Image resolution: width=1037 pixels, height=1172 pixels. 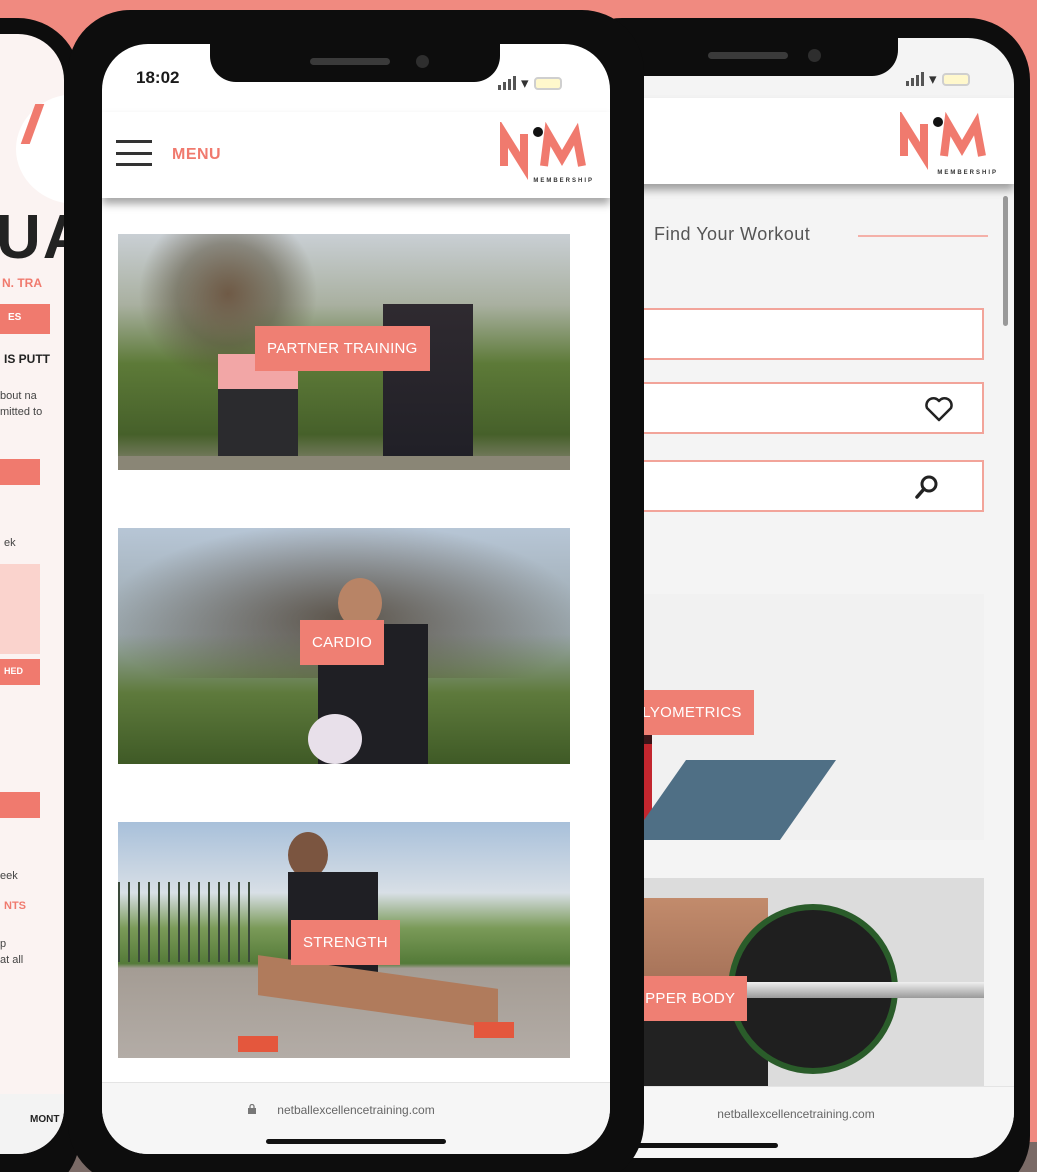 What do you see at coordinates (525, 83) in the screenshot?
I see `center-wifi-icon: ▾` at bounding box center [525, 83].